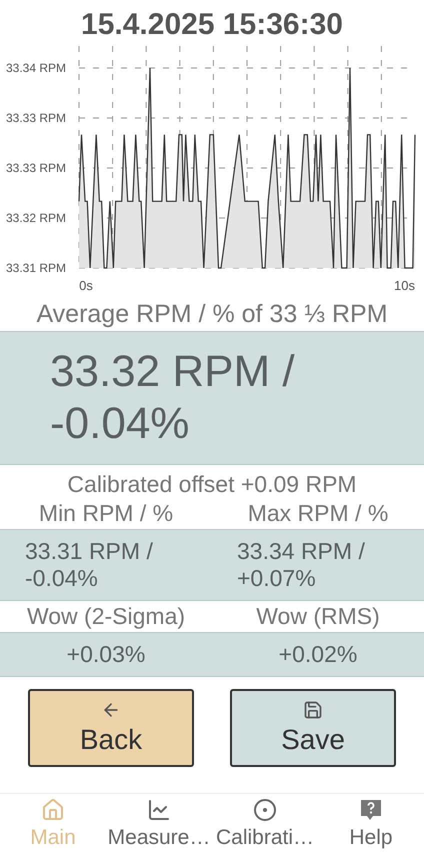  What do you see at coordinates (36, 268) in the screenshot?
I see `y-axis-label: 33.31 RPM` at bounding box center [36, 268].